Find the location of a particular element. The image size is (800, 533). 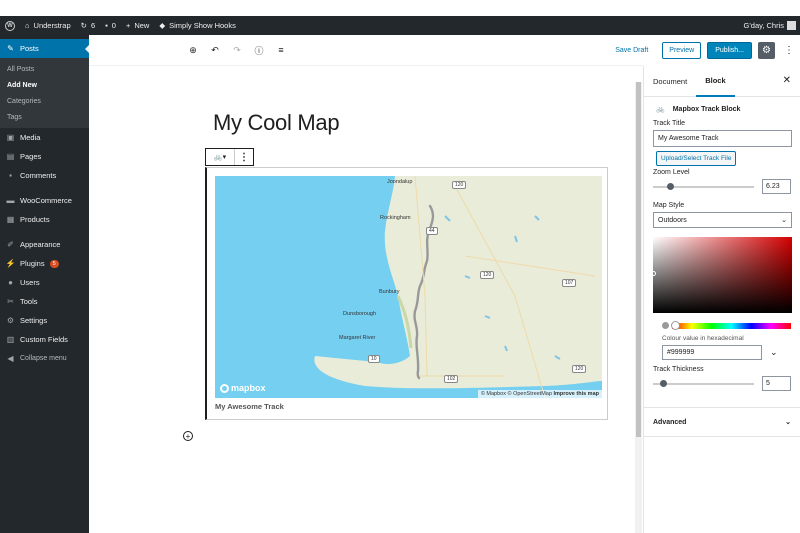

pin-icon: ✎ is located at coordinates (10, 48).